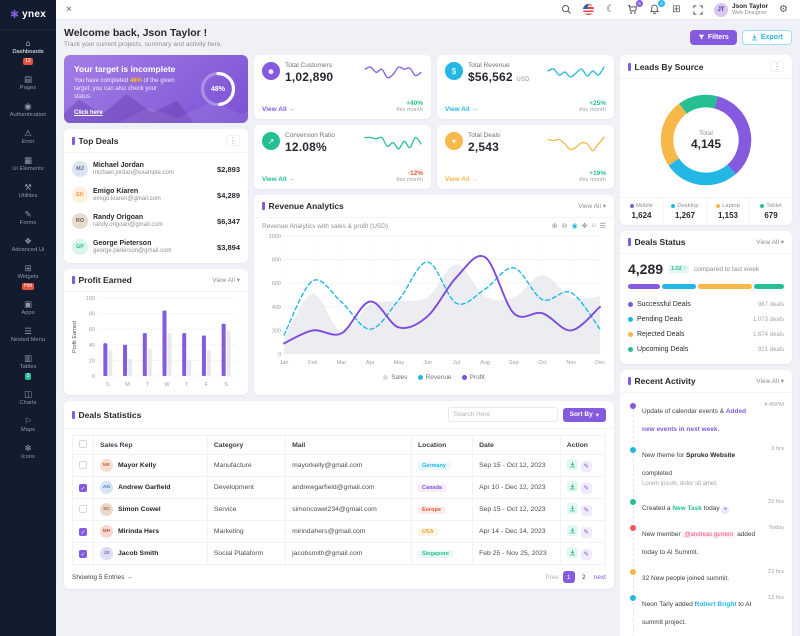 The height and width of the screenshot is (636, 800). What do you see at coordinates (568, 577) in the screenshot?
I see `pagination-page: 1` at bounding box center [568, 577].